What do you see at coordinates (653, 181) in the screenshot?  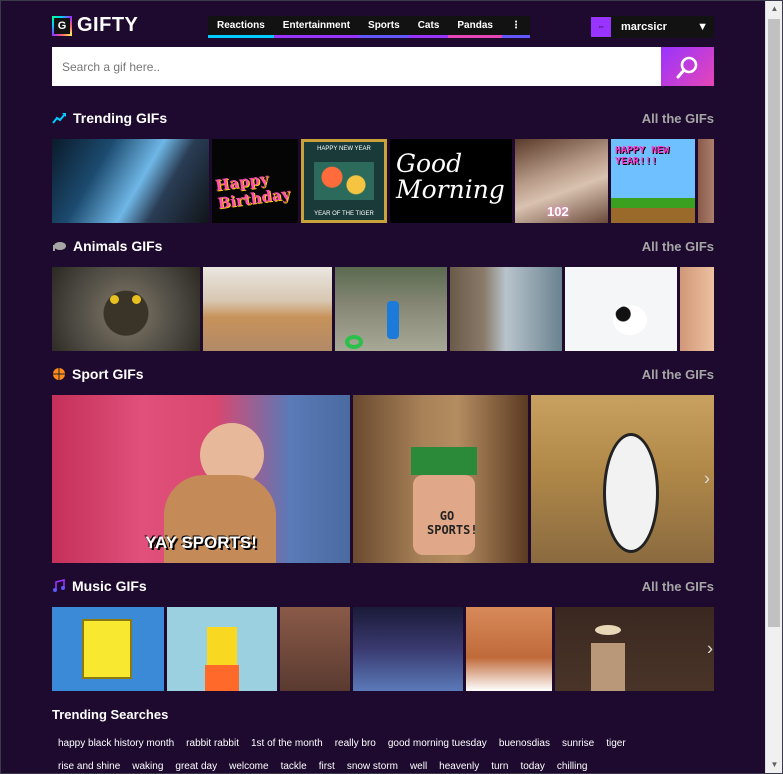 I see `gif-pixel-new-year: HAPPY NEW YEAR!!!` at bounding box center [653, 181].